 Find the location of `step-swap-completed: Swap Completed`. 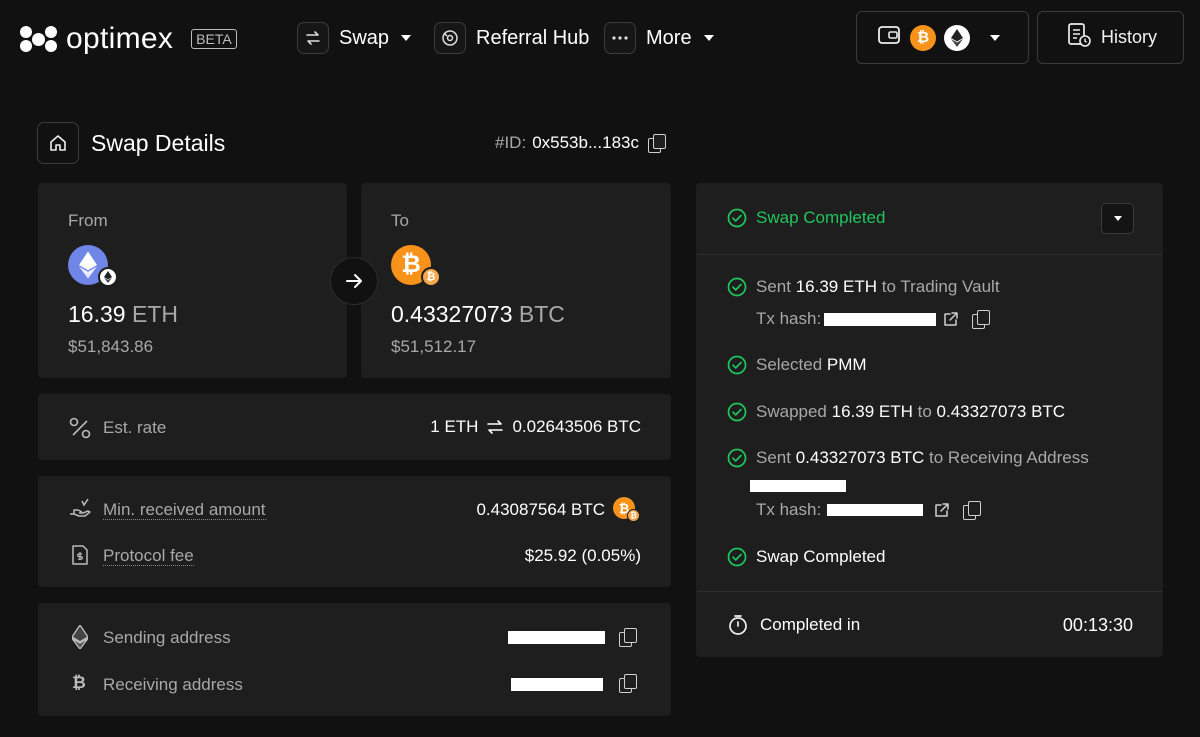

step-swap-completed: Swap Completed is located at coordinates (806, 557).